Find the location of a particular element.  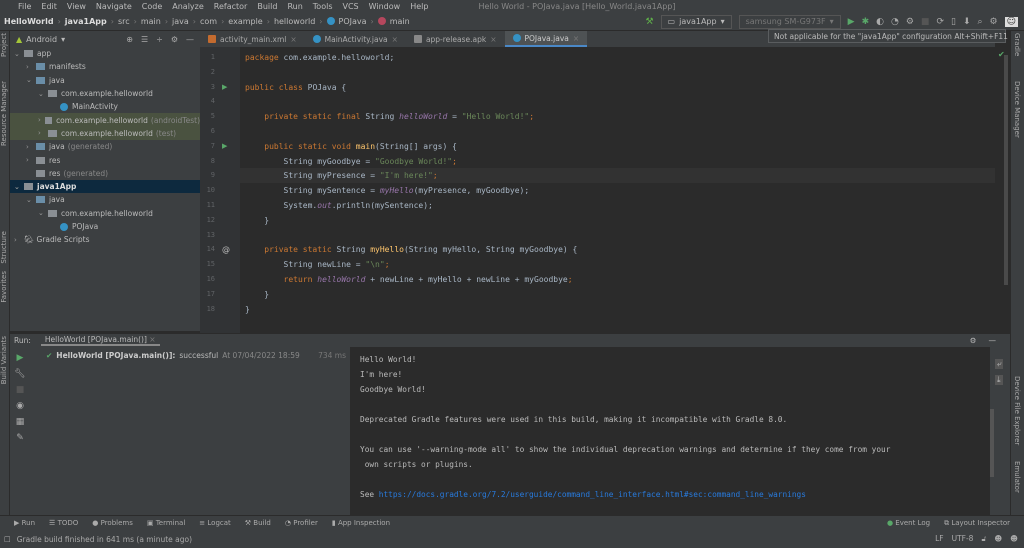

rerun-icon: ▶ is located at coordinates (20, 358).